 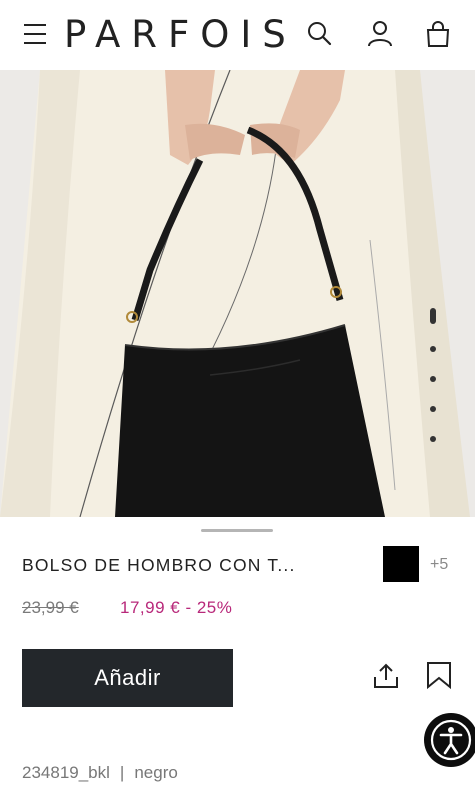 I want to click on reference-code: 234819_bkl, so click(x=66, y=772).